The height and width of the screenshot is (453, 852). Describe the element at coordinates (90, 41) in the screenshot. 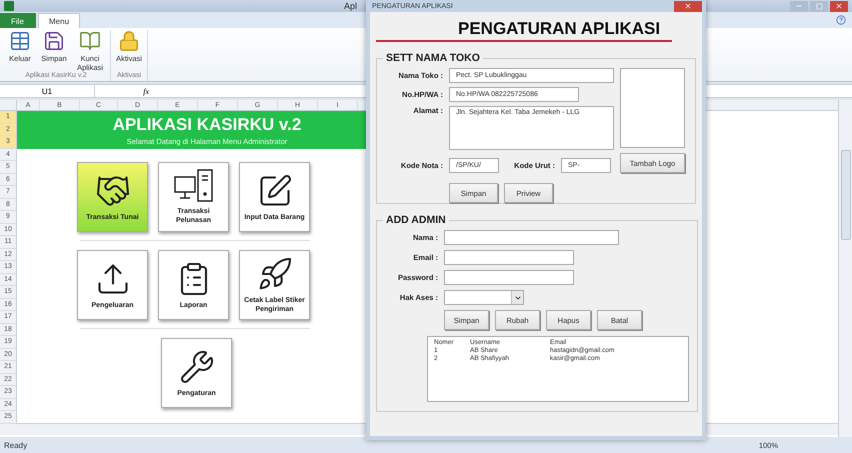

I see `book-icon` at that location.